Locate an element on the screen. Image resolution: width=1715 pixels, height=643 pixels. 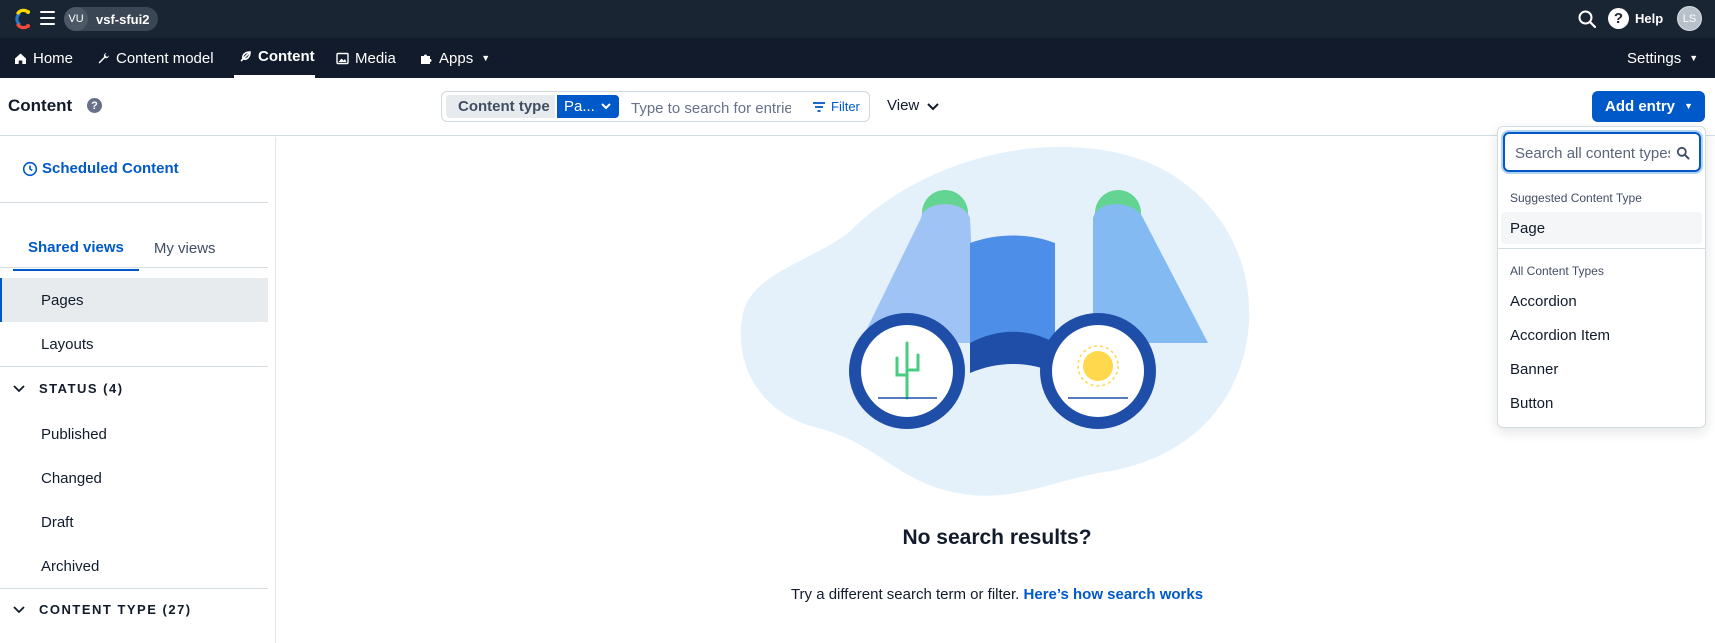
views-tabs: Shared views My views is located at coordinates (122, 248).